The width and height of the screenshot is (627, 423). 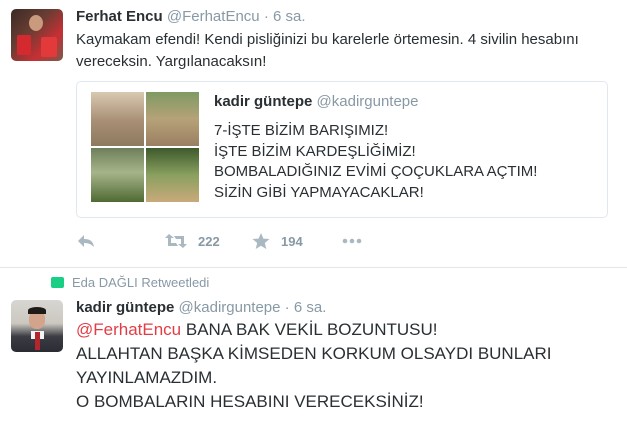 What do you see at coordinates (250, 401) in the screenshot?
I see `tweet-text-line: O BOMBALARIN HESABINI VERECEKSİNİZ!` at bounding box center [250, 401].